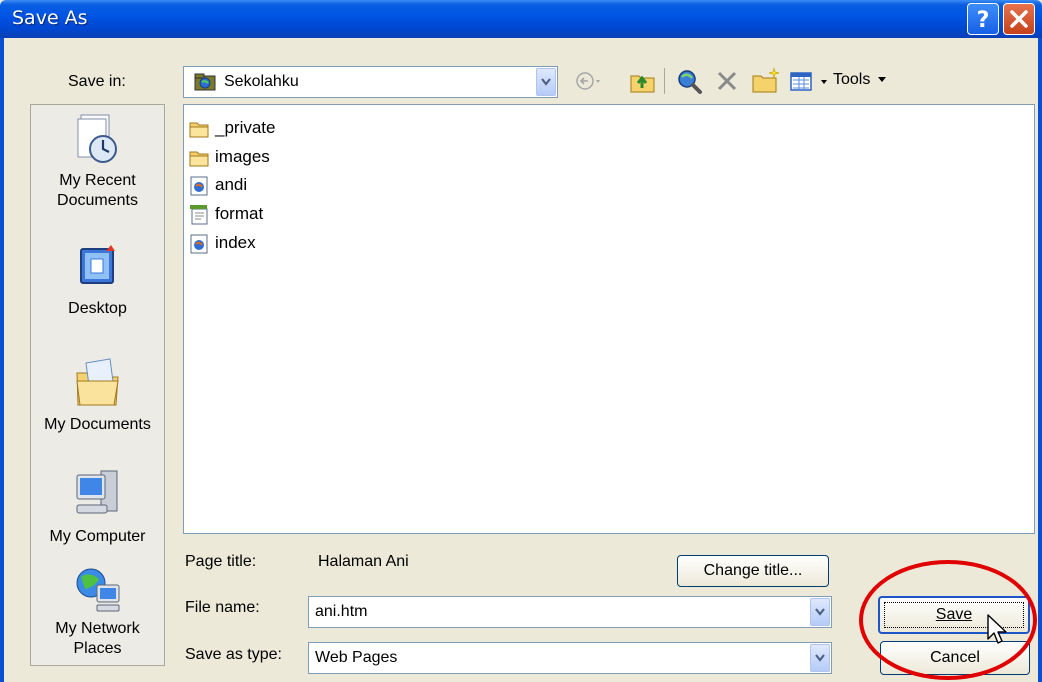 This screenshot has height=682, width=1042. Describe the element at coordinates (97, 590) in the screenshot. I see `network-places-icon` at that location.